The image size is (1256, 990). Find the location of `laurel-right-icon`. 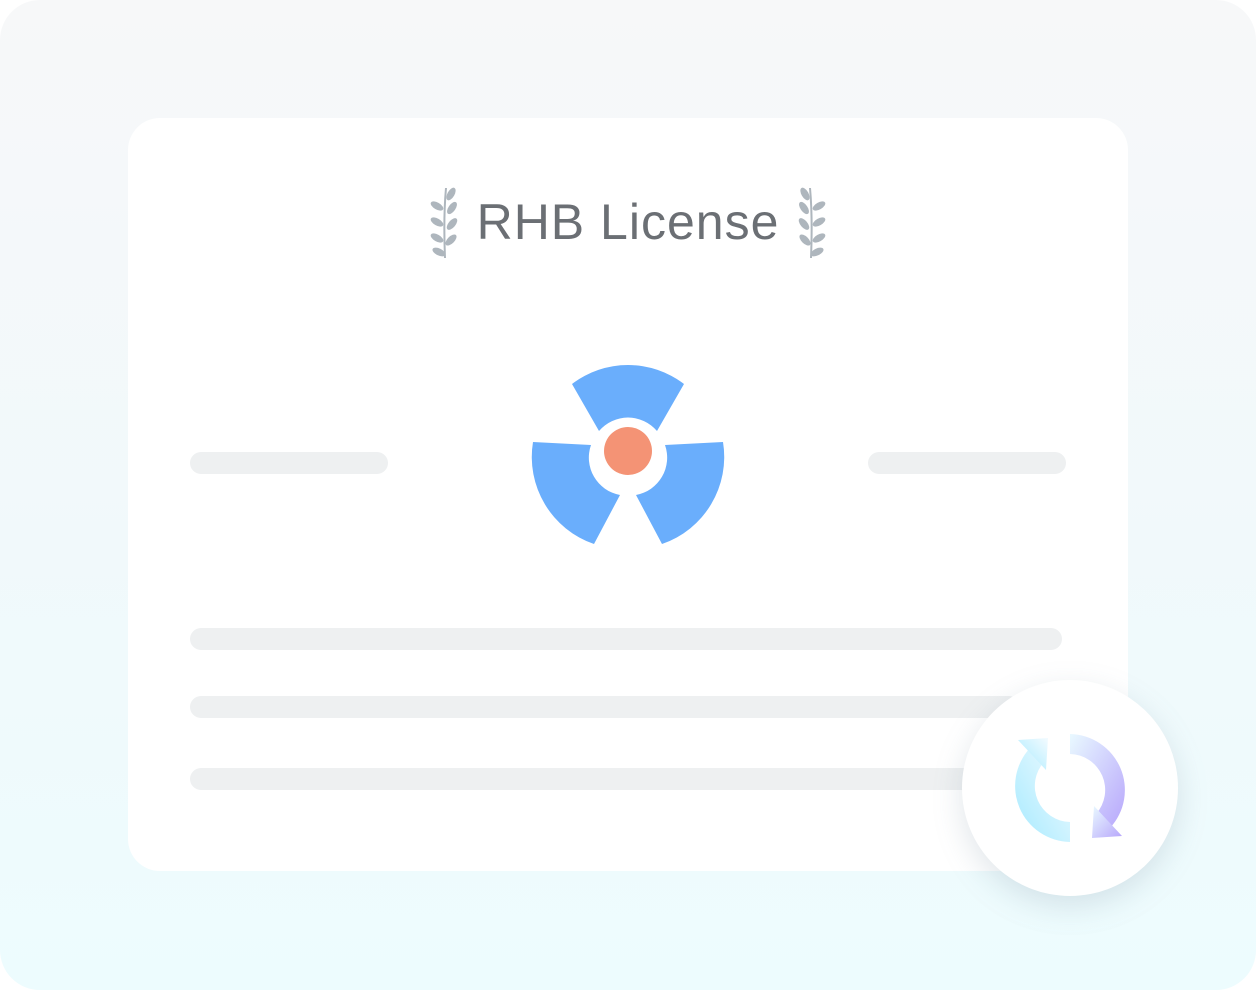

laurel-right-icon is located at coordinates (812, 222).